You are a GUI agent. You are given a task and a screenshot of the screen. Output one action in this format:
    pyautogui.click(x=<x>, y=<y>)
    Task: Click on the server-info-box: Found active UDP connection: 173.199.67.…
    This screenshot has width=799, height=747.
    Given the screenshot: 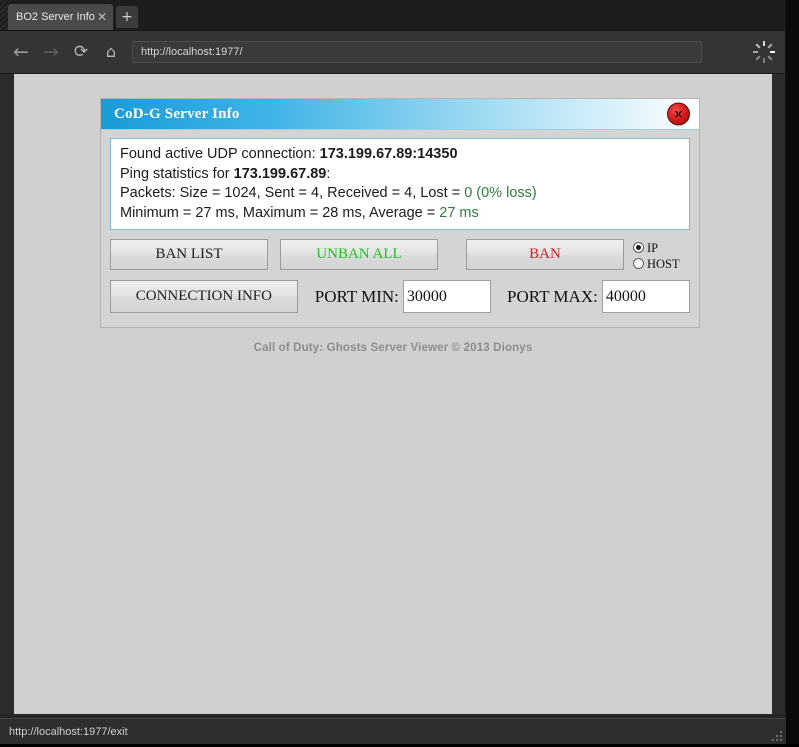 What is the action you would take?
    pyautogui.click(x=400, y=184)
    